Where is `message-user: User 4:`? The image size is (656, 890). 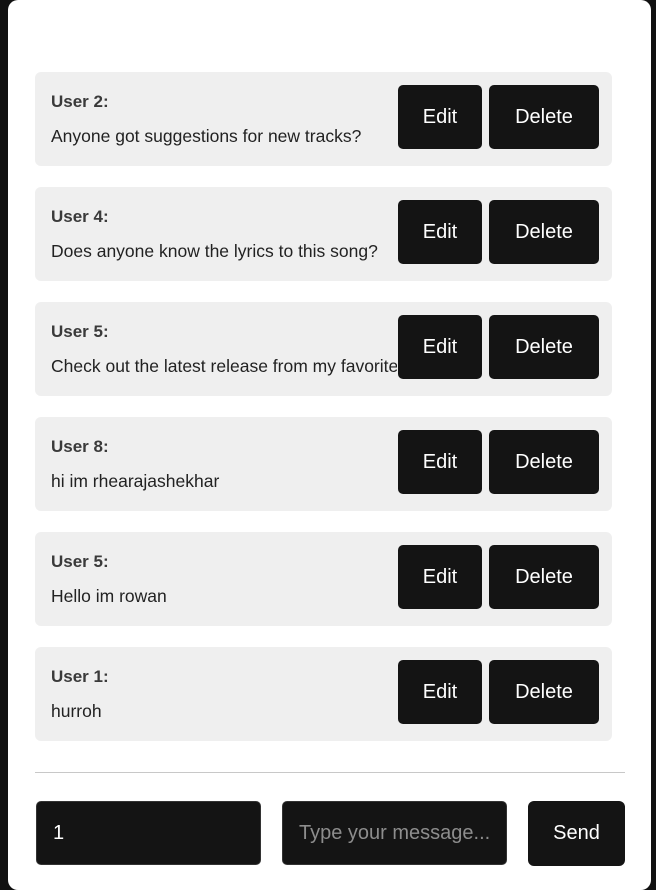 message-user: User 4: is located at coordinates (80, 216).